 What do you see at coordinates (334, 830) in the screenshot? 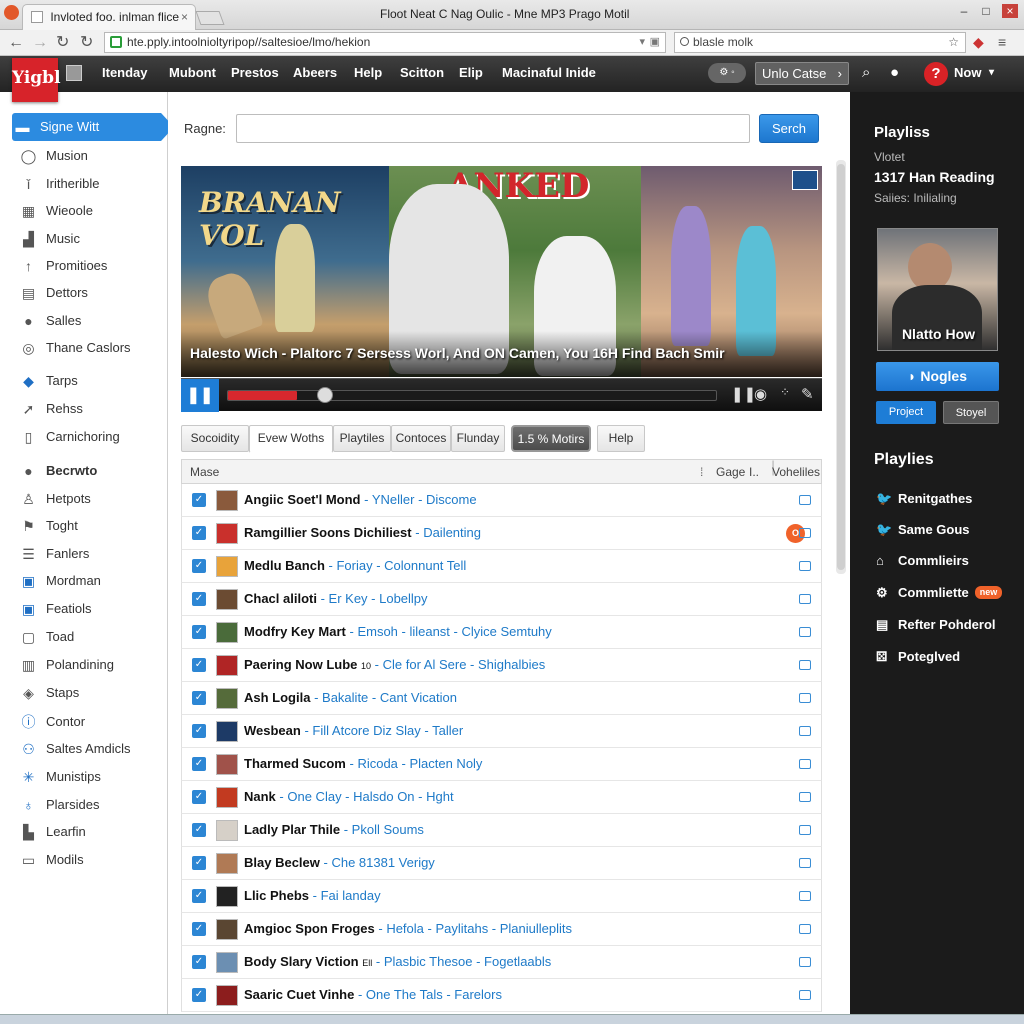
I see `track-title: Ladly Plar Thile - Pkoll Soums` at bounding box center [334, 830].